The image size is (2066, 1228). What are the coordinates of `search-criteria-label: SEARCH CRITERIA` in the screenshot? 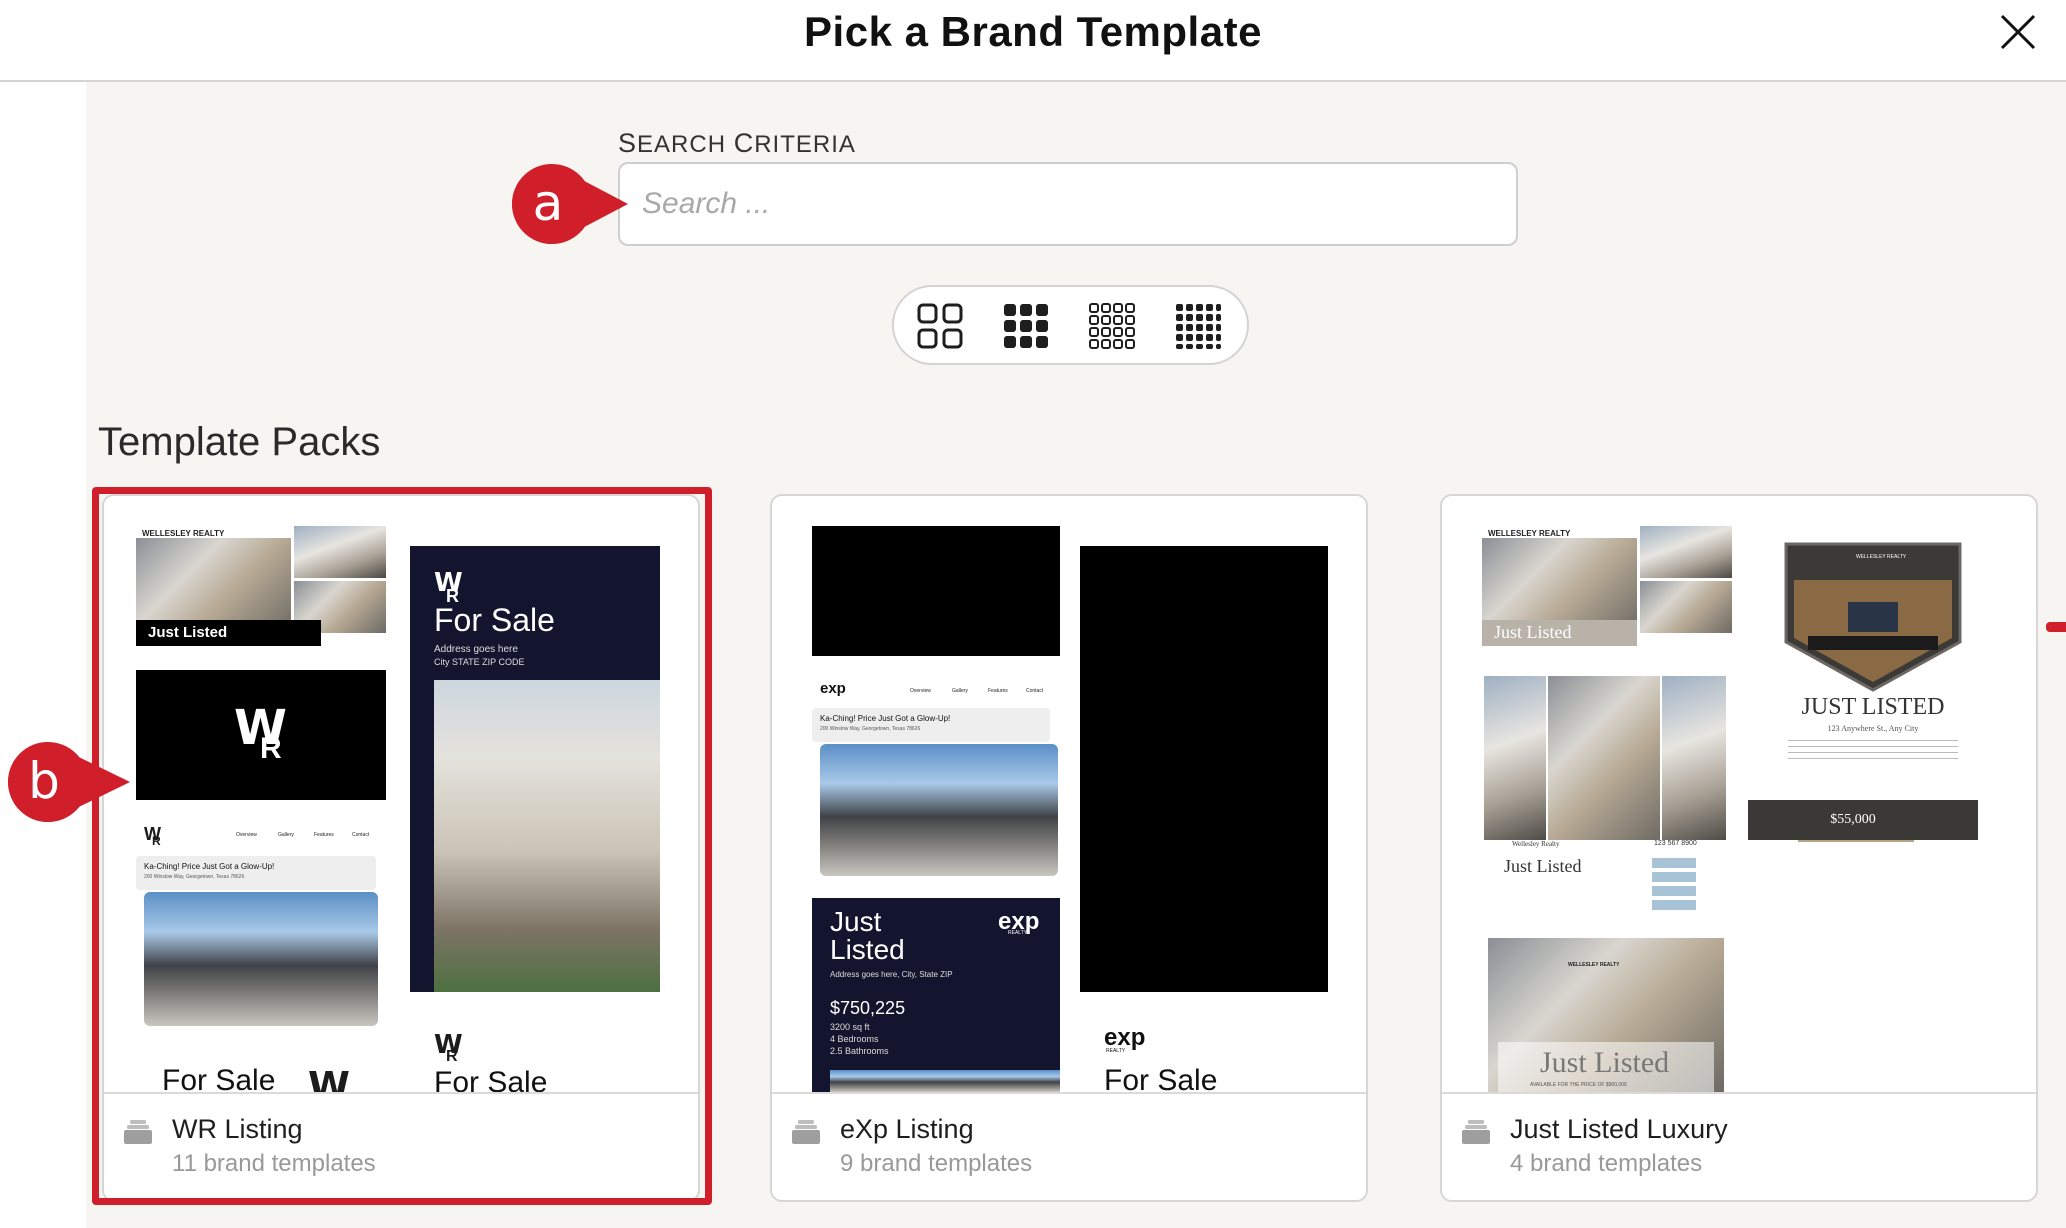 It's located at (737, 143).